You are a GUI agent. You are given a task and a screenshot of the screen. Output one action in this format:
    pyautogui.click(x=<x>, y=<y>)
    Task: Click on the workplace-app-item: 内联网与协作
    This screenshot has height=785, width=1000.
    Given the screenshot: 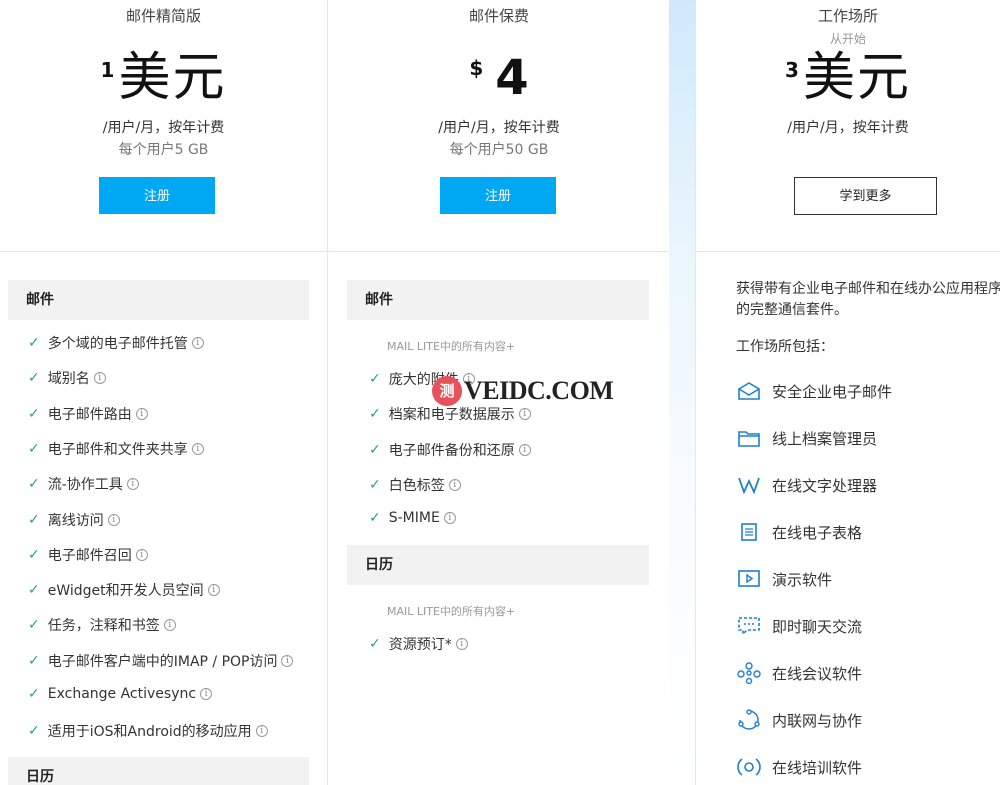 What is the action you would take?
    pyautogui.click(x=799, y=720)
    